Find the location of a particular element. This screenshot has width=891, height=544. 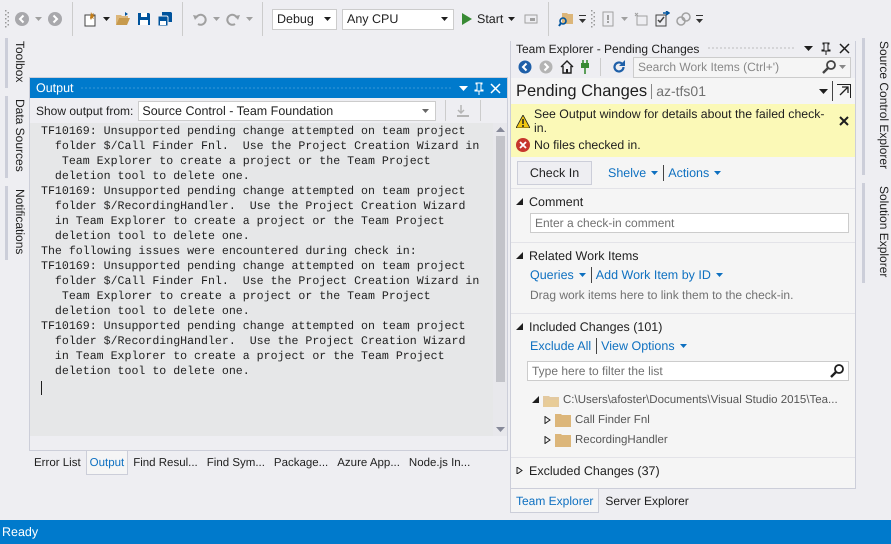

filter-field: Type here to filter the list is located at coordinates (688, 371).